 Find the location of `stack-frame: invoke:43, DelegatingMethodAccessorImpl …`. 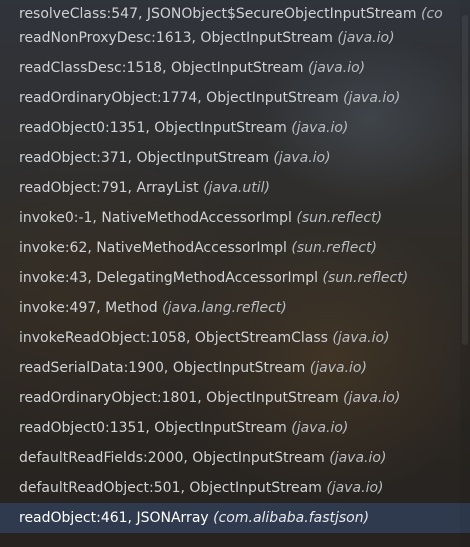

stack-frame: invoke:43, DelegatingMethodAccessorImpl … is located at coordinates (235, 278).